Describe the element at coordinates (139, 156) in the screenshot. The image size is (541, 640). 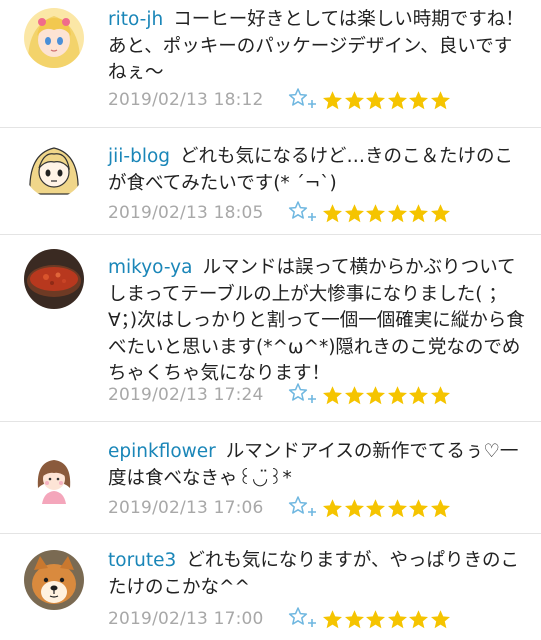
I see `comment-username: jii-blog` at that location.